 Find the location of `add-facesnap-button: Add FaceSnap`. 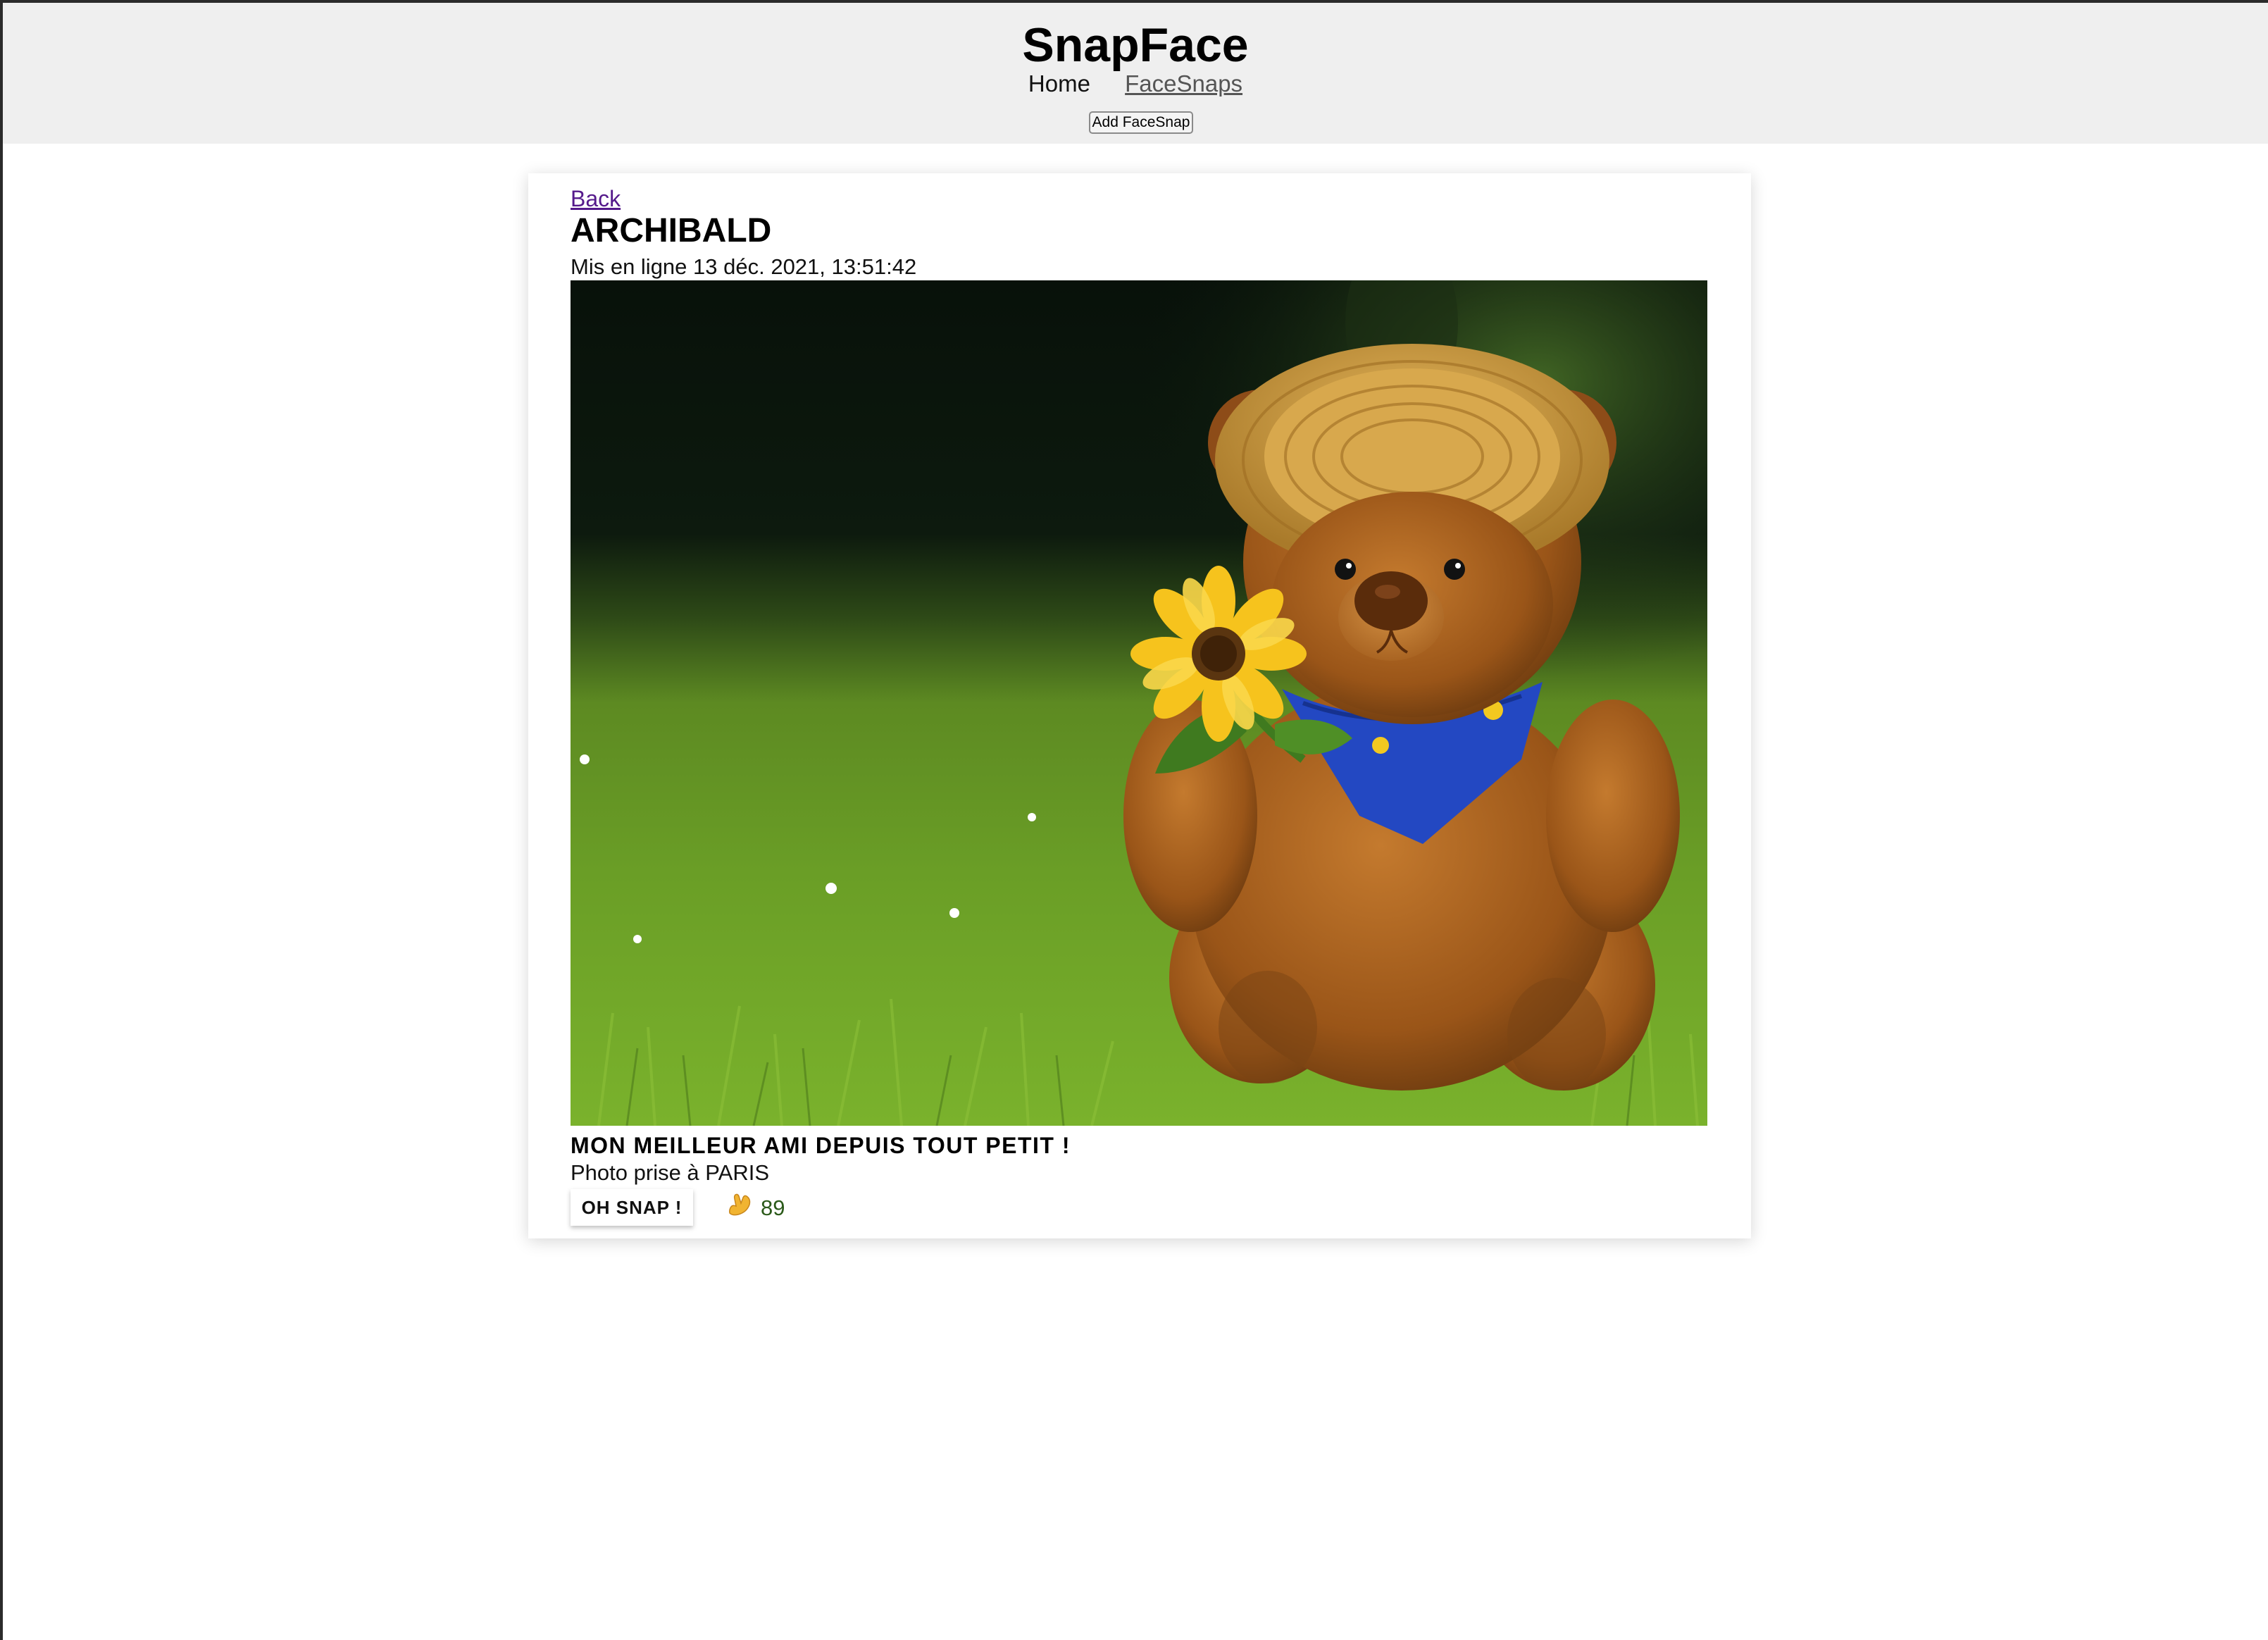

add-facesnap-button: Add FaceSnap is located at coordinates (1141, 122).